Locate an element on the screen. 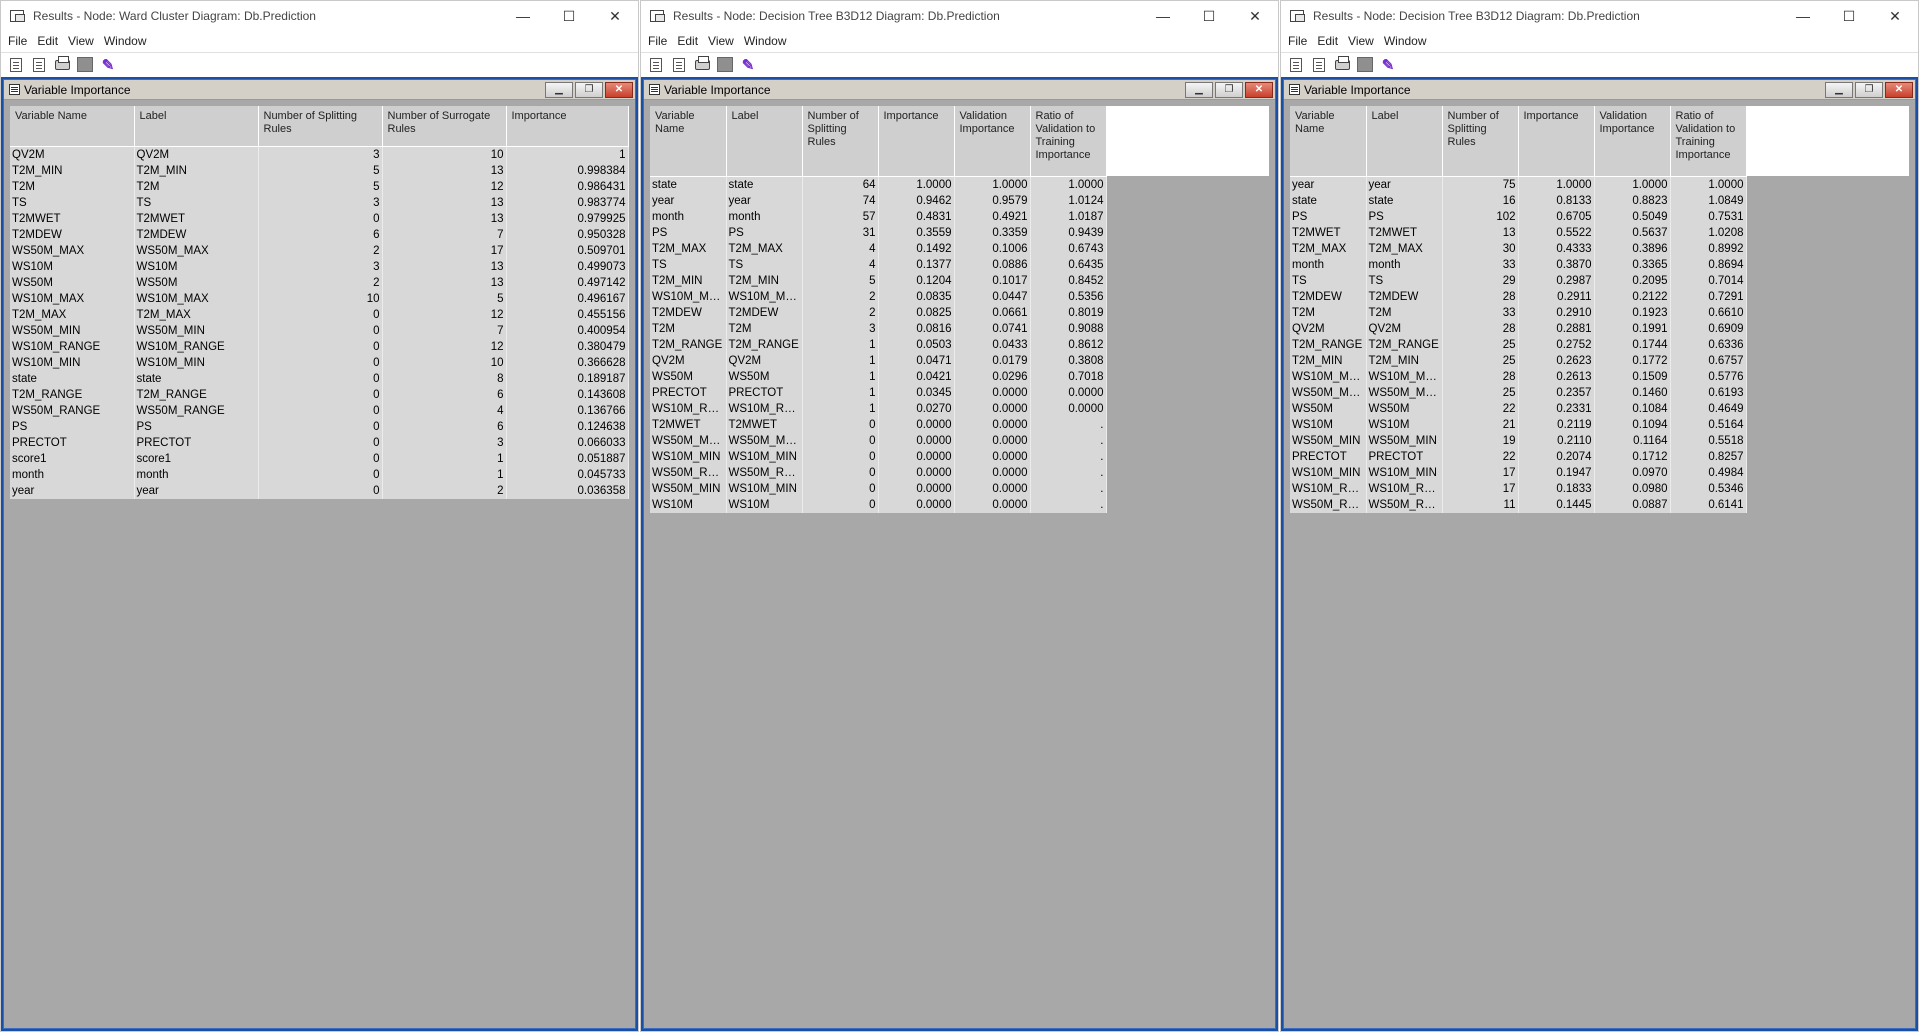 The width and height of the screenshot is (1919, 1032). table-row: WS50M_MAX WS50M_MAX 0 0.0000 0.0000. is located at coordinates (878, 440).